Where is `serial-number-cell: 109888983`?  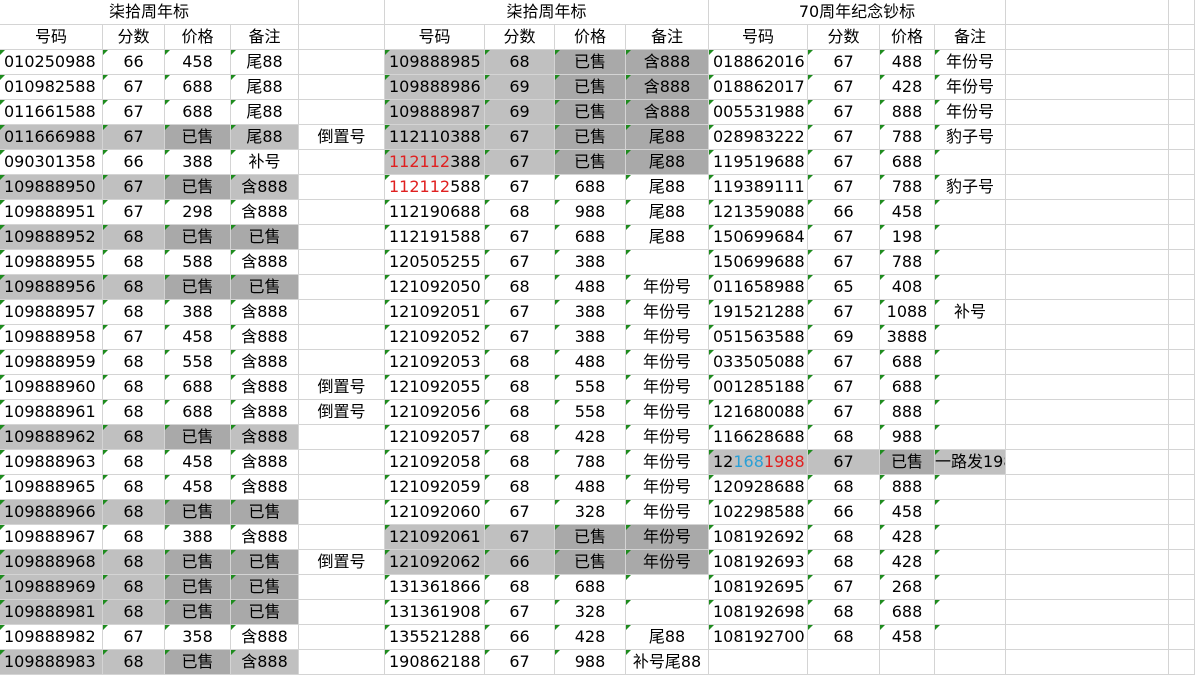 serial-number-cell: 109888983 is located at coordinates (51, 662).